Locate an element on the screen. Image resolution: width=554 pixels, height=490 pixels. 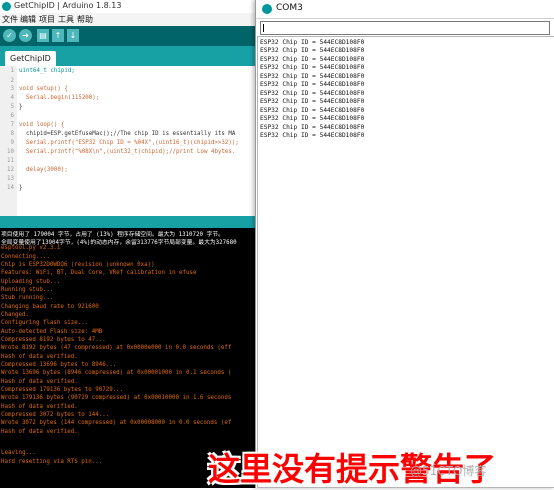
line-number: 4 is located at coordinates (12, 98).